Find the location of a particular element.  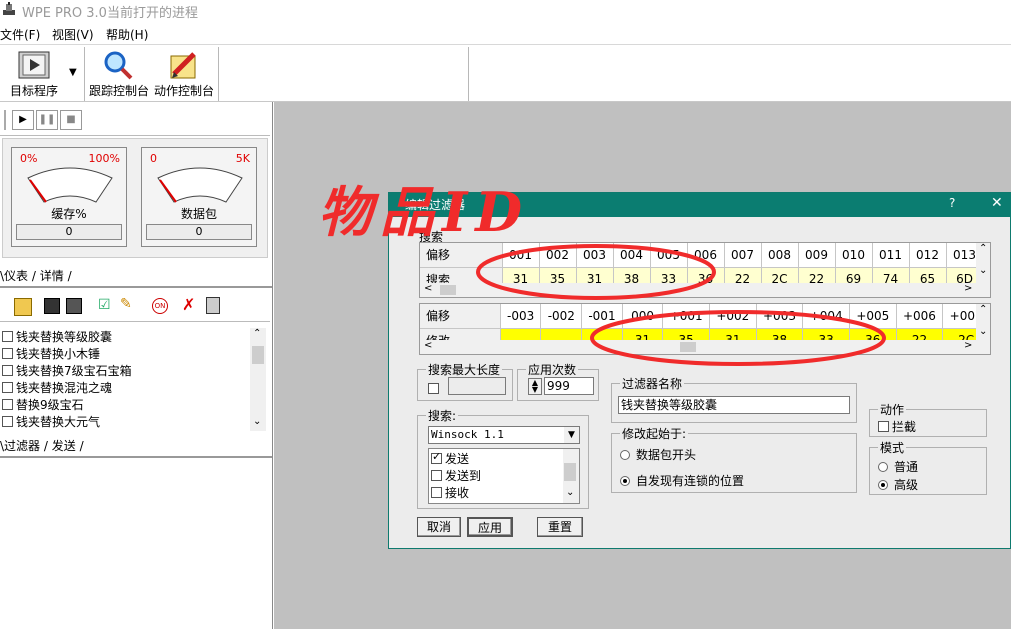

max-search-length-group: 搜索最大长度 is located at coordinates (465, 381).